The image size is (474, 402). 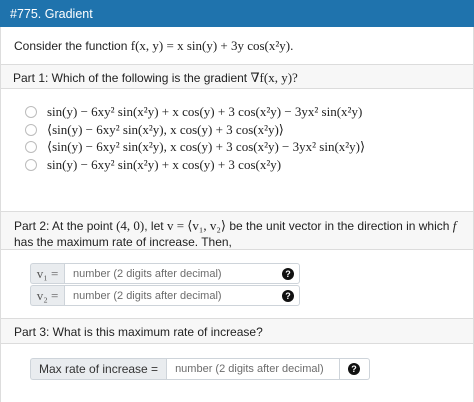 What do you see at coordinates (47, 273) in the screenshot?
I see `v1-label: v₁ =` at bounding box center [47, 273].